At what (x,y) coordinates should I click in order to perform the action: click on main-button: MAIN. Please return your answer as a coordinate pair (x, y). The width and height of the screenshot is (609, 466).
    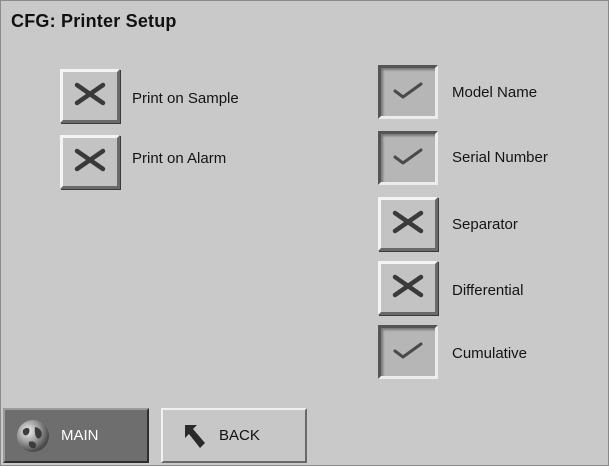
    Looking at the image, I should click on (76, 435).